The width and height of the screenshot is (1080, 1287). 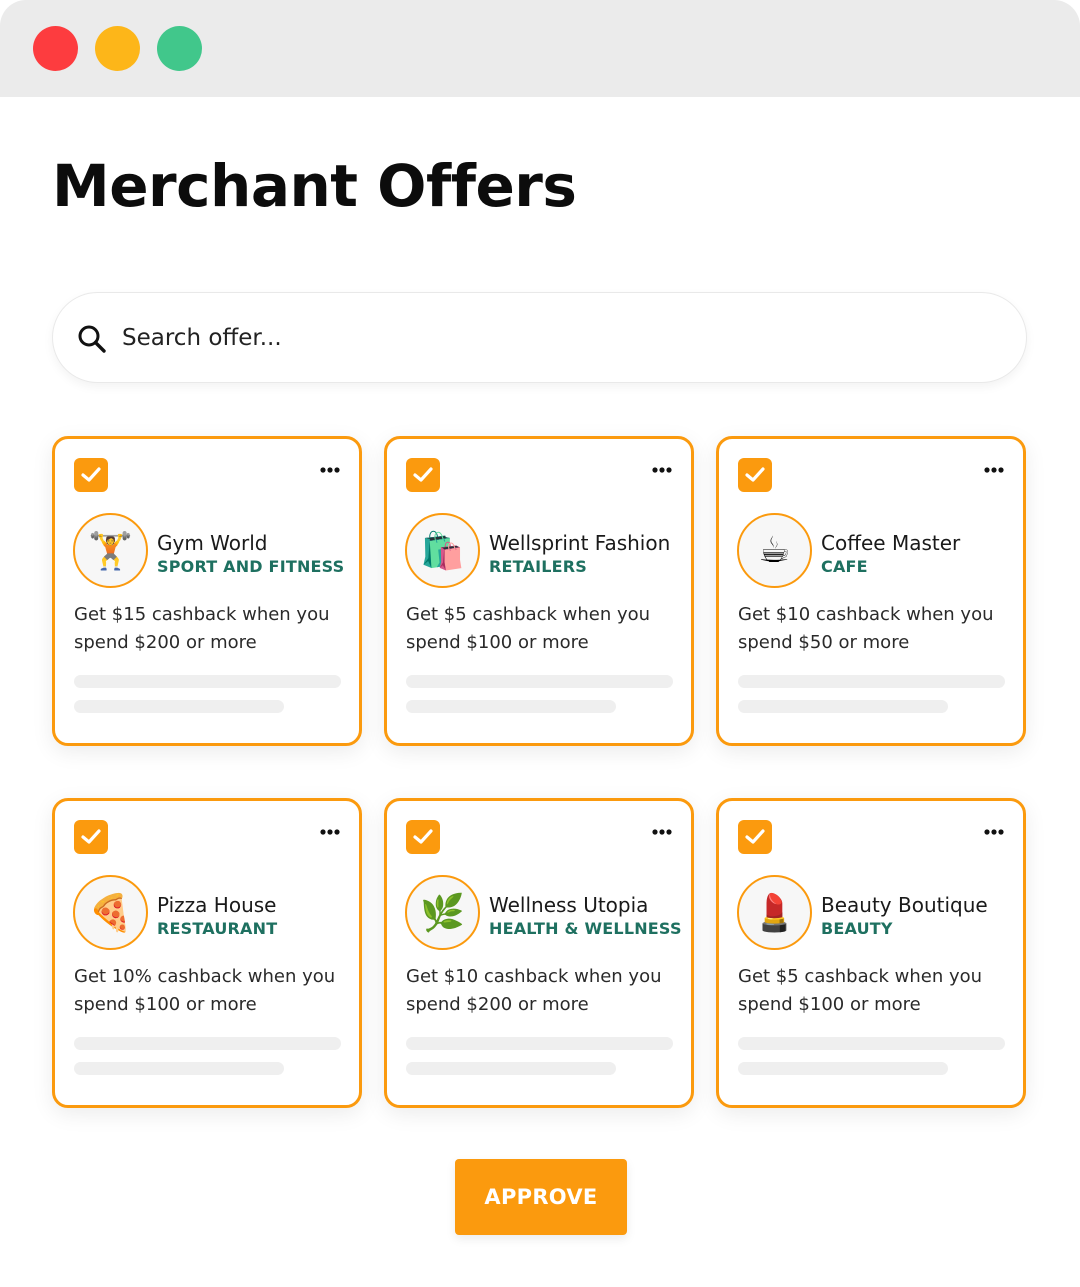 I want to click on merchant-category: CAFE, so click(x=844, y=566).